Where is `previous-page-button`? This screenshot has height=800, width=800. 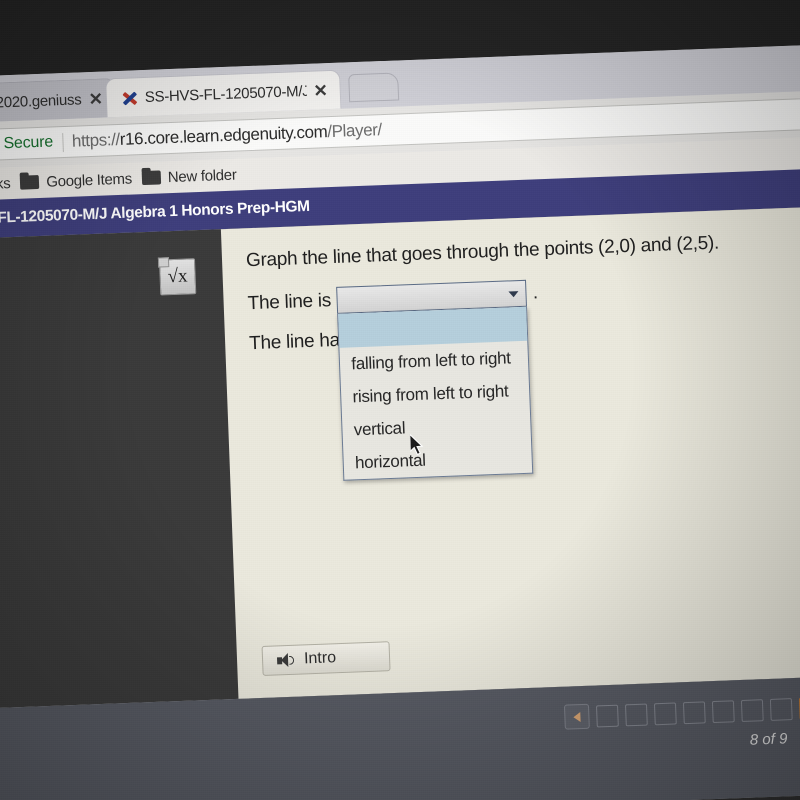
previous-page-button is located at coordinates (576, 716).